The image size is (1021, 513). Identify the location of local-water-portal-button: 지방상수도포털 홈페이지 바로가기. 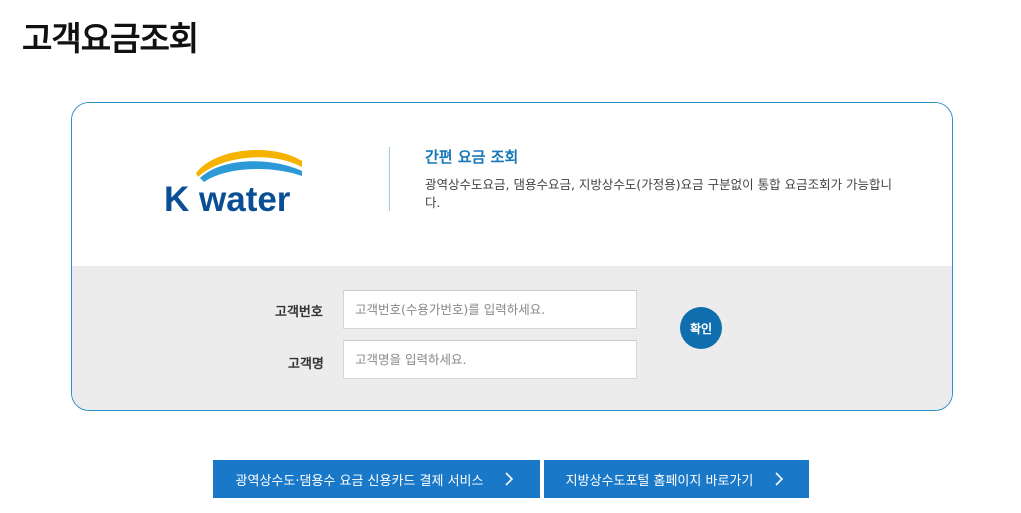
(676, 479).